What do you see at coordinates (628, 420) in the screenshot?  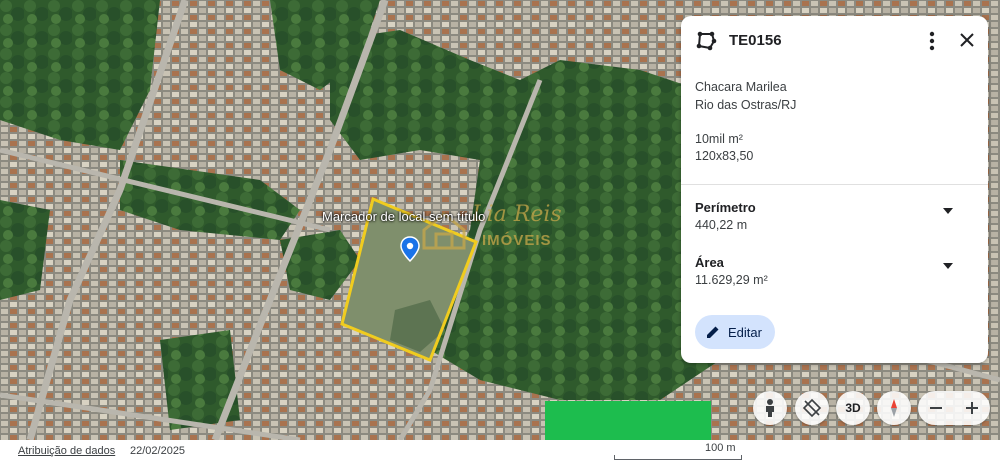 I see `green-block` at bounding box center [628, 420].